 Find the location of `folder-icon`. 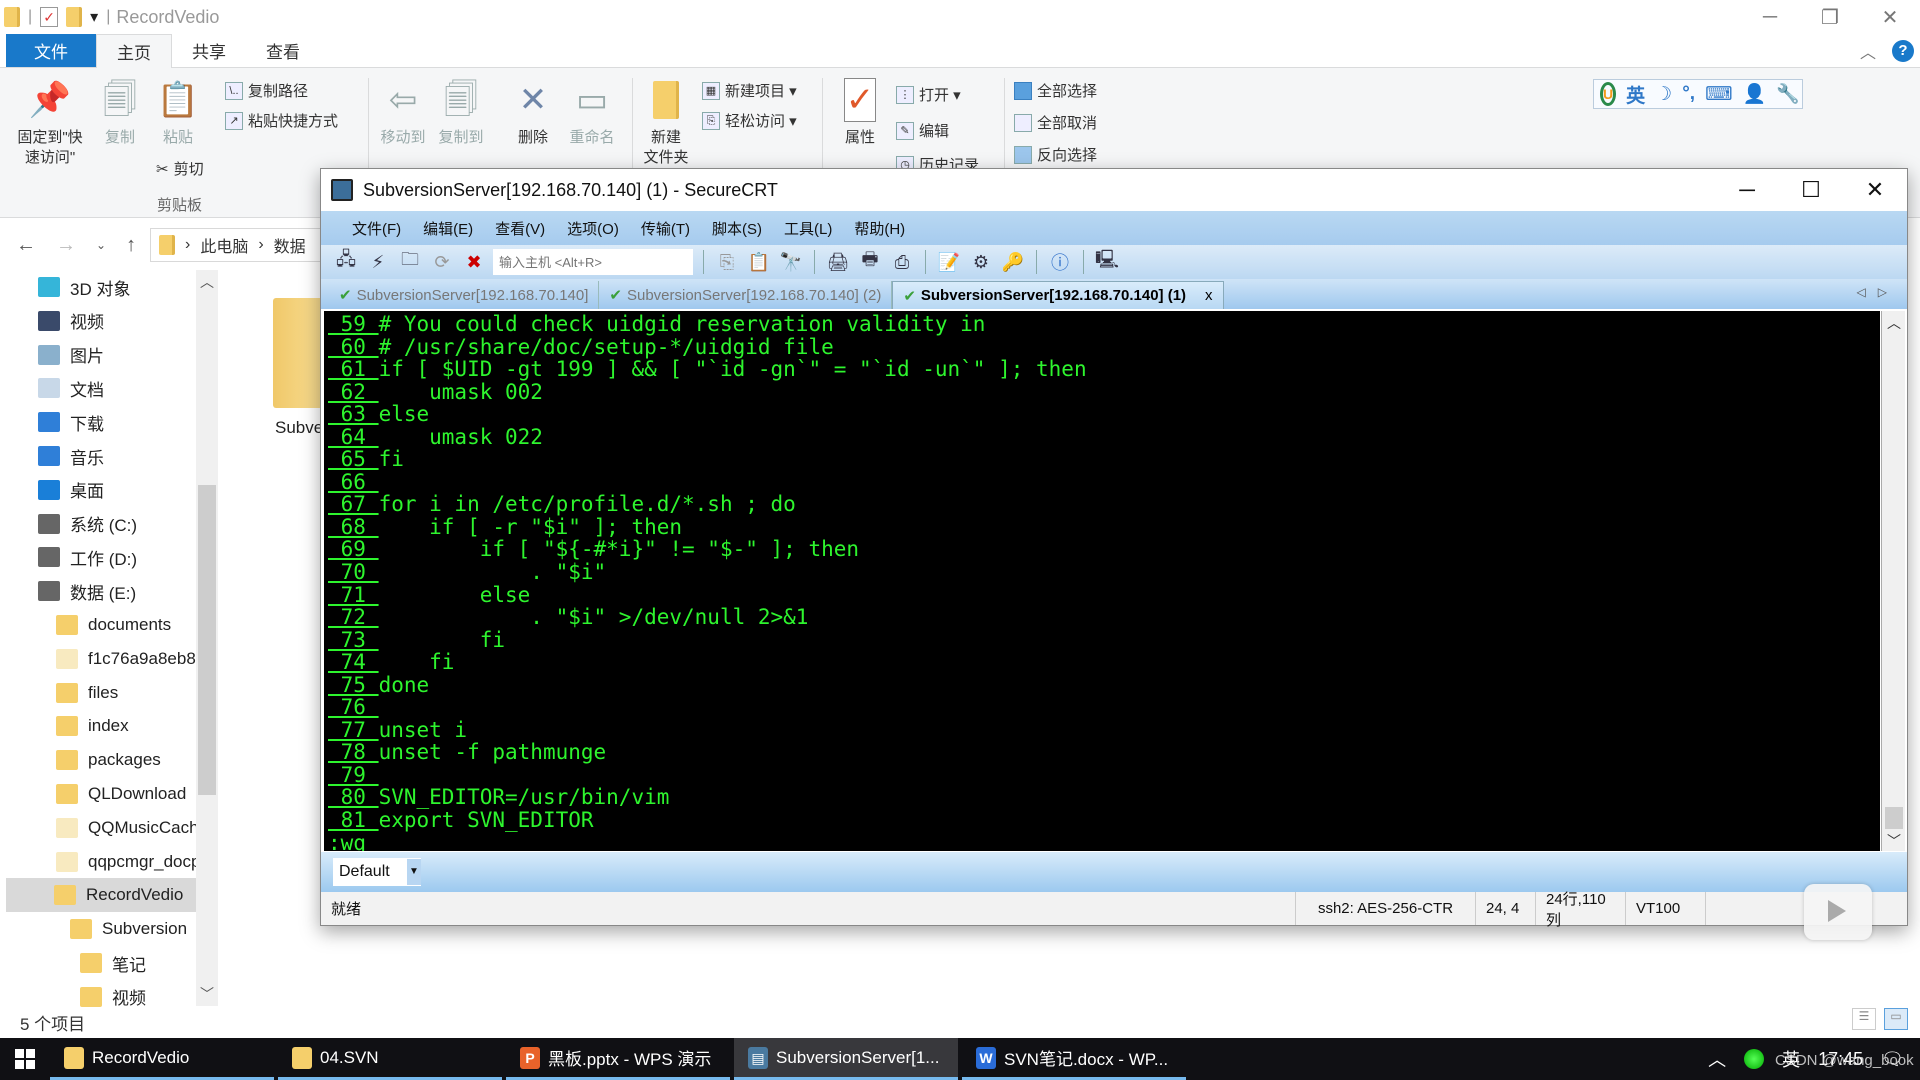

folder-icon is located at coordinates (298, 353).